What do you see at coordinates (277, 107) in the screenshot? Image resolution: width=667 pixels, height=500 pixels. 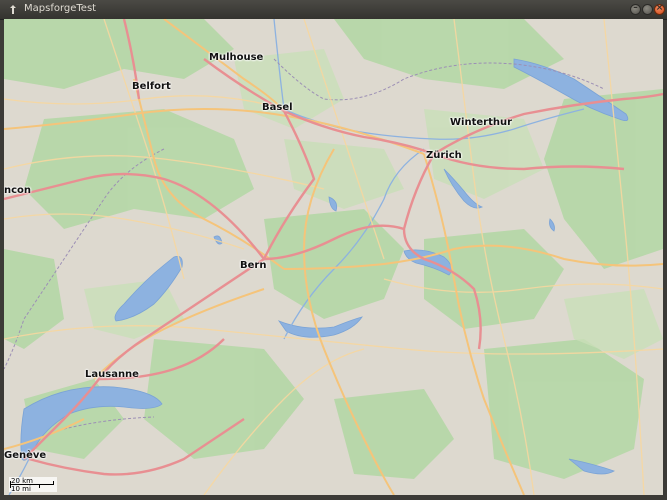 I see `city-label-basel: Basel` at bounding box center [277, 107].